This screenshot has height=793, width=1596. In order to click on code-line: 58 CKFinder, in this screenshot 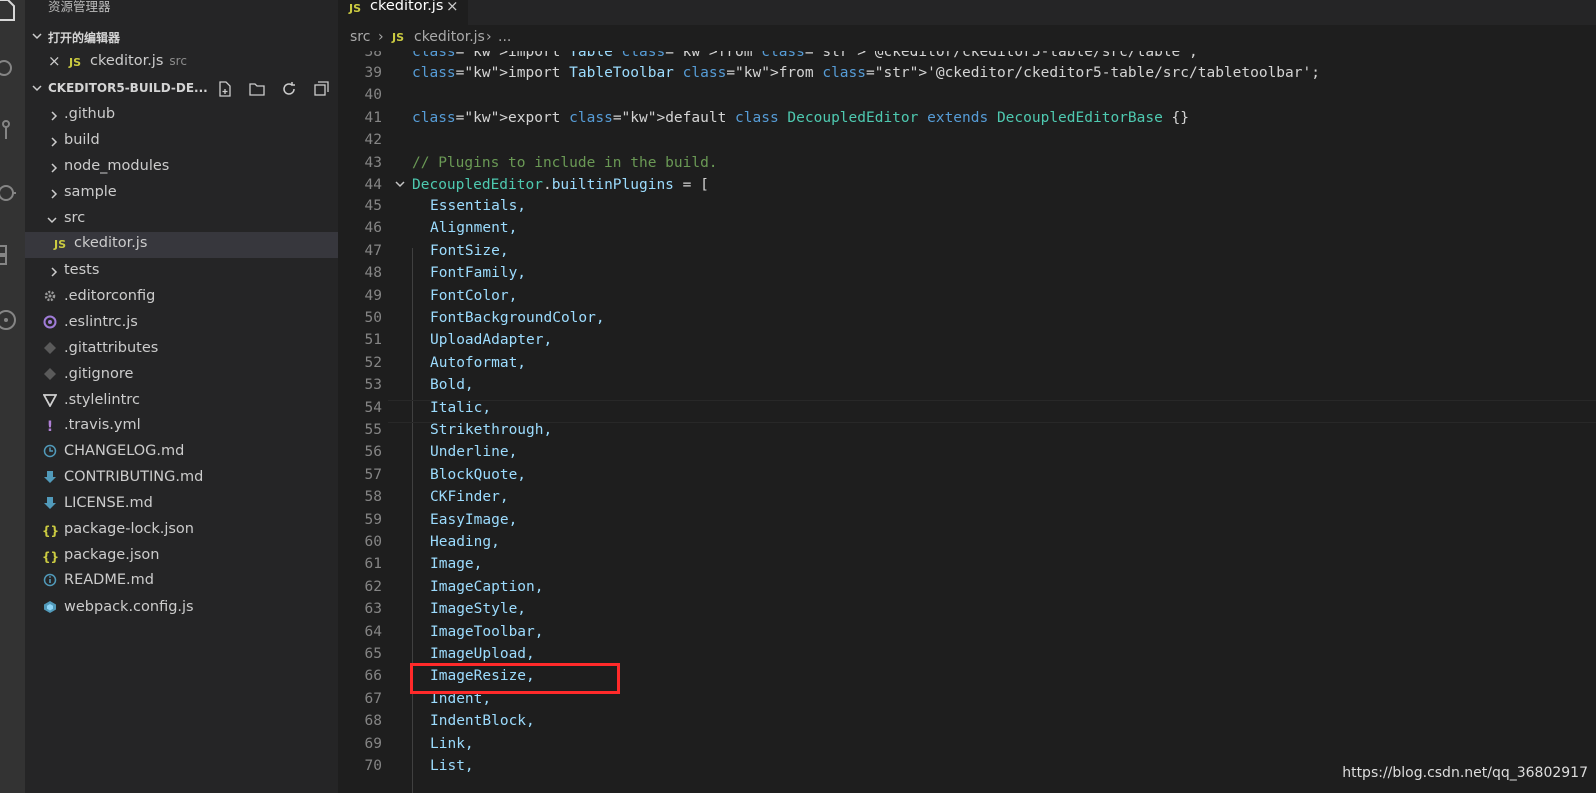, I will do `click(436, 497)`.